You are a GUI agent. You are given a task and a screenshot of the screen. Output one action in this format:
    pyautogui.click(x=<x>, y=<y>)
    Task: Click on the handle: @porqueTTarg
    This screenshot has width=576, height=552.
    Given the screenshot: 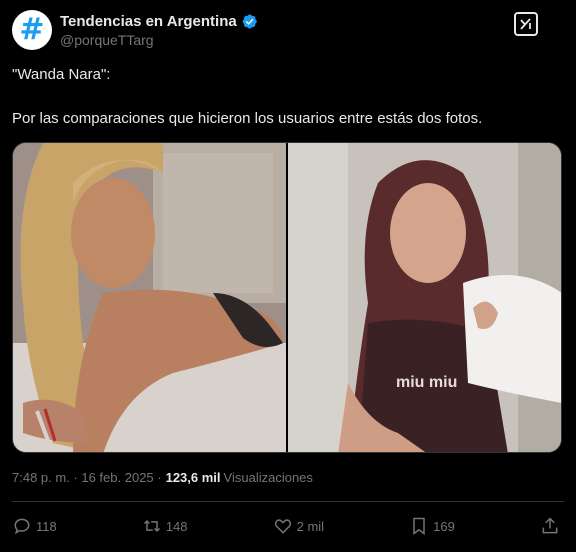 What is the action you would take?
    pyautogui.click(x=159, y=40)
    